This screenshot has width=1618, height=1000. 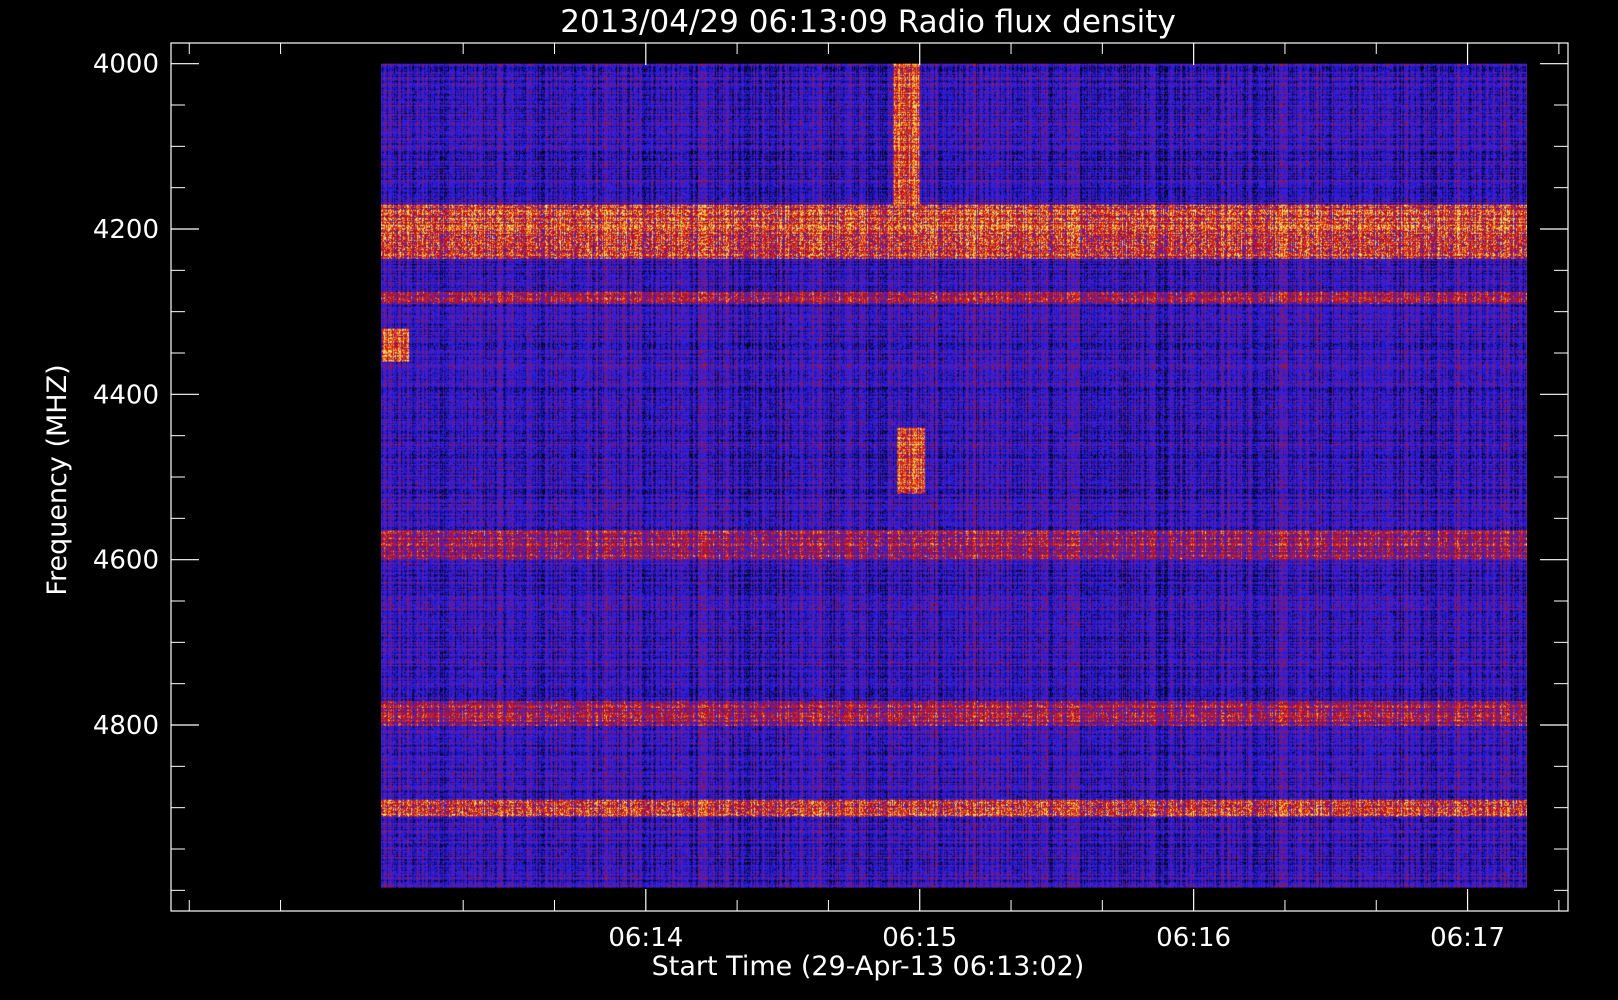 What do you see at coordinates (645, 938) in the screenshot?
I see `x-tick-label: 06:14` at bounding box center [645, 938].